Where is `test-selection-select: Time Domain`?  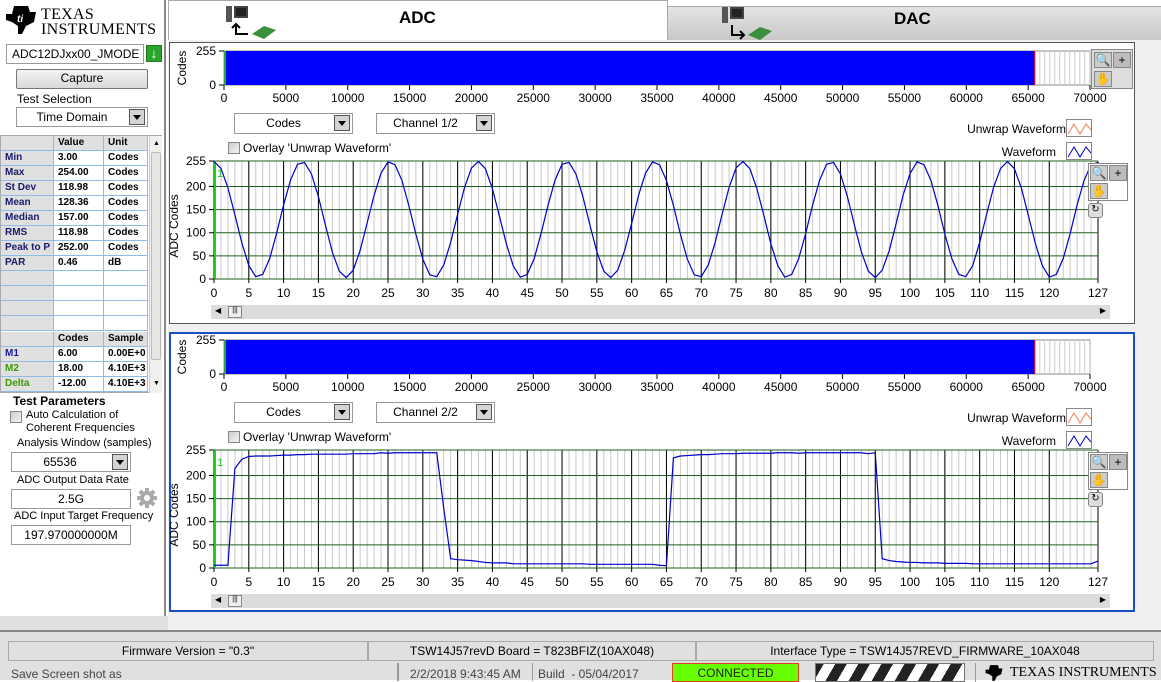 test-selection-select: Time Domain is located at coordinates (82, 117).